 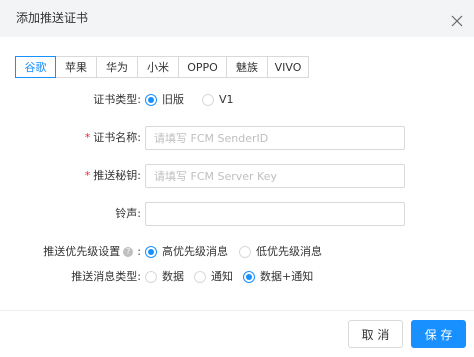 I want to click on push-key-label: * 推送秘钥:, so click(x=113, y=176).